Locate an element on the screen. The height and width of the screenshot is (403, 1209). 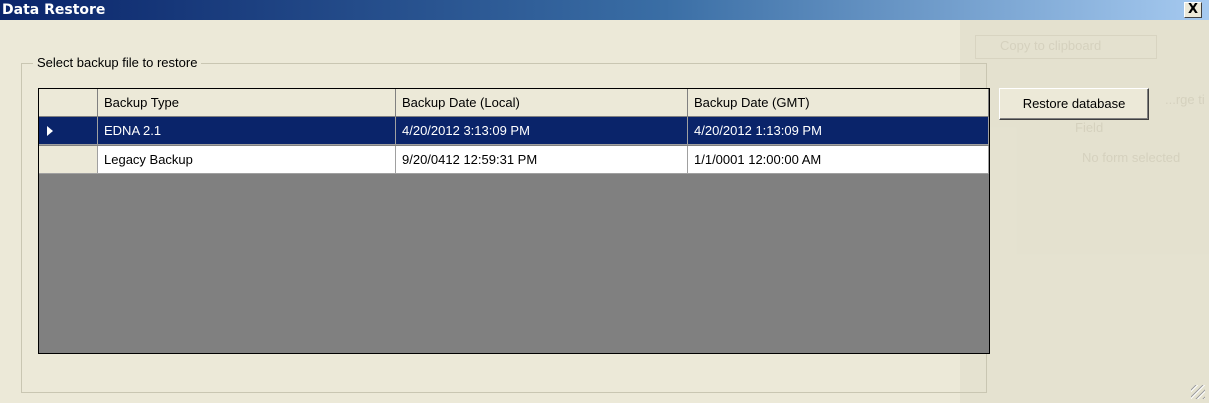
column-header-backup-type: Backup Type is located at coordinates (247, 103).